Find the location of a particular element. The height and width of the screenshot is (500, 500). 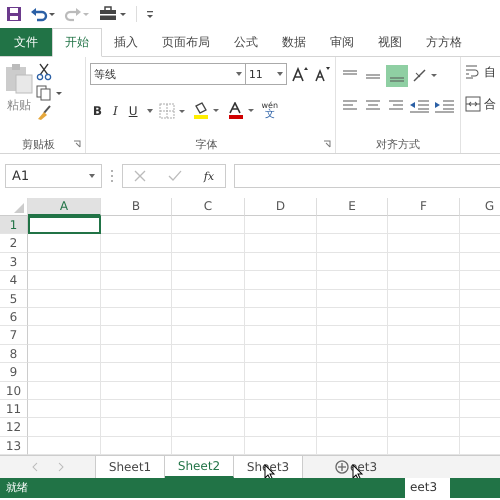

caret-icon is located at coordinates (150, 111).